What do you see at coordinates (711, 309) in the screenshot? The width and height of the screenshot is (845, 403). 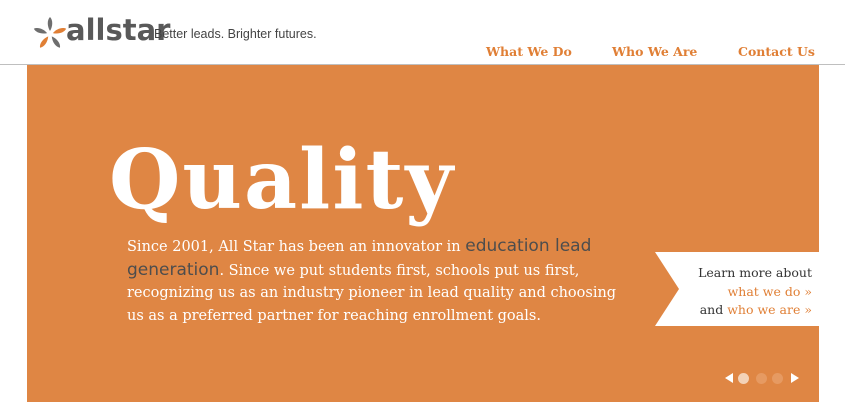 I see `and-label: and` at bounding box center [711, 309].